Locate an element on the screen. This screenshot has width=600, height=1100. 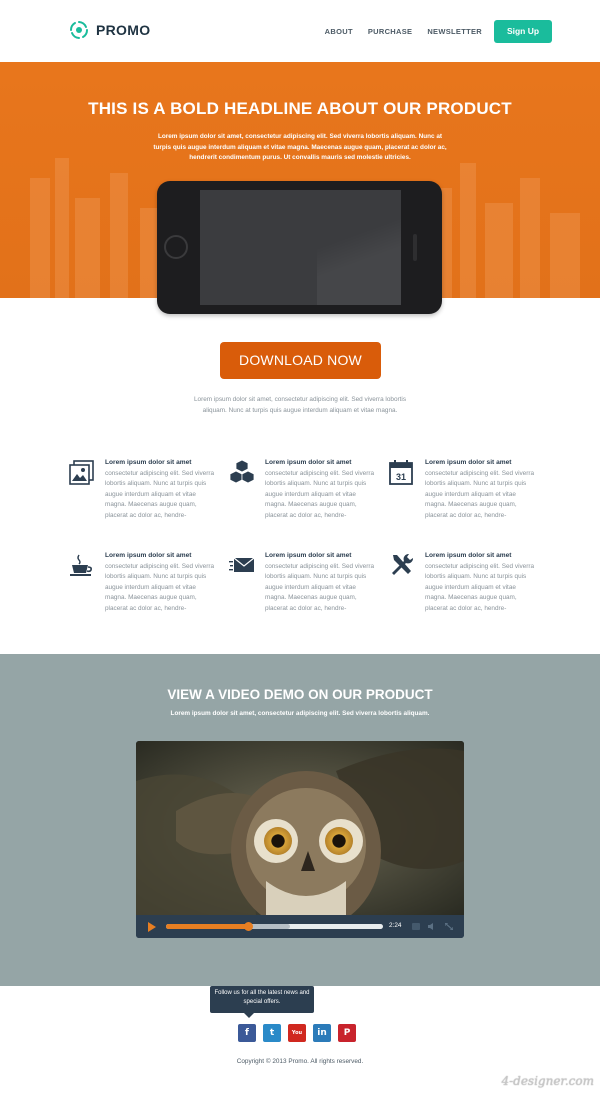
phone-speaker is located at coordinates (415, 247).